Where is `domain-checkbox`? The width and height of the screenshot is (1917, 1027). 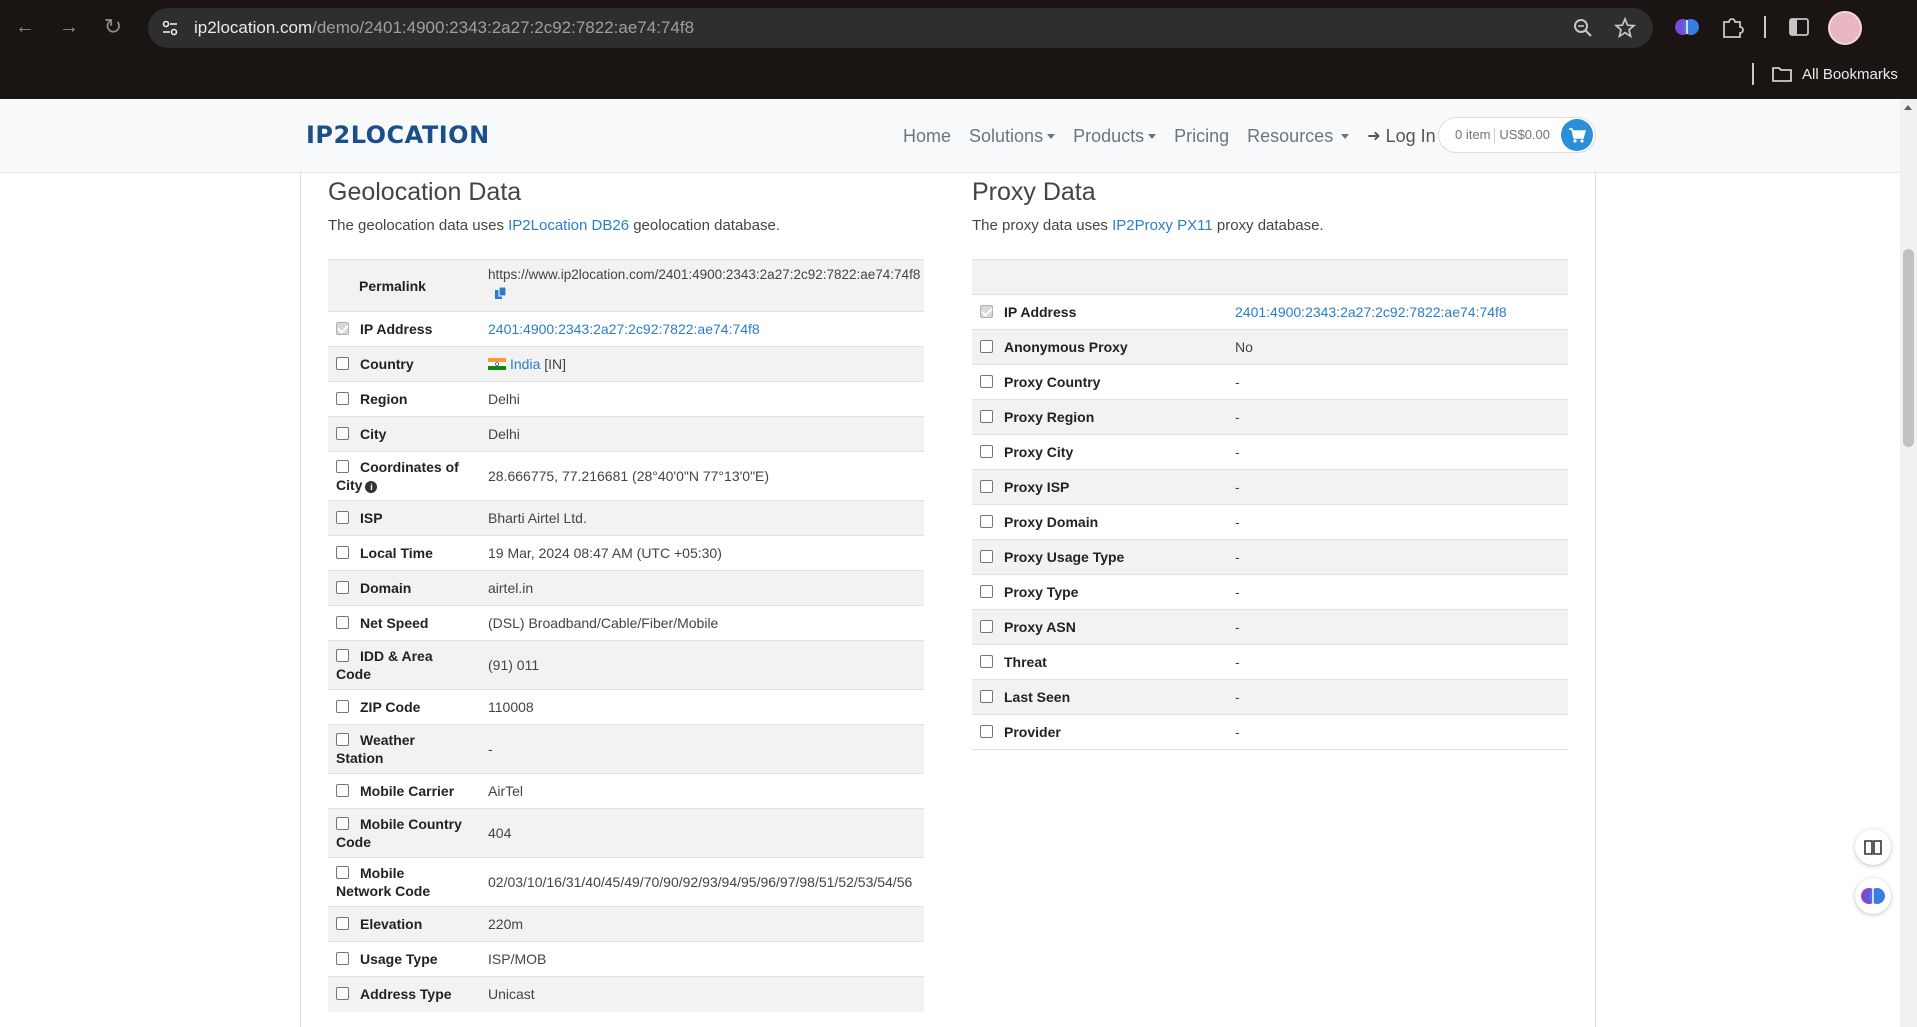
domain-checkbox is located at coordinates (342, 587).